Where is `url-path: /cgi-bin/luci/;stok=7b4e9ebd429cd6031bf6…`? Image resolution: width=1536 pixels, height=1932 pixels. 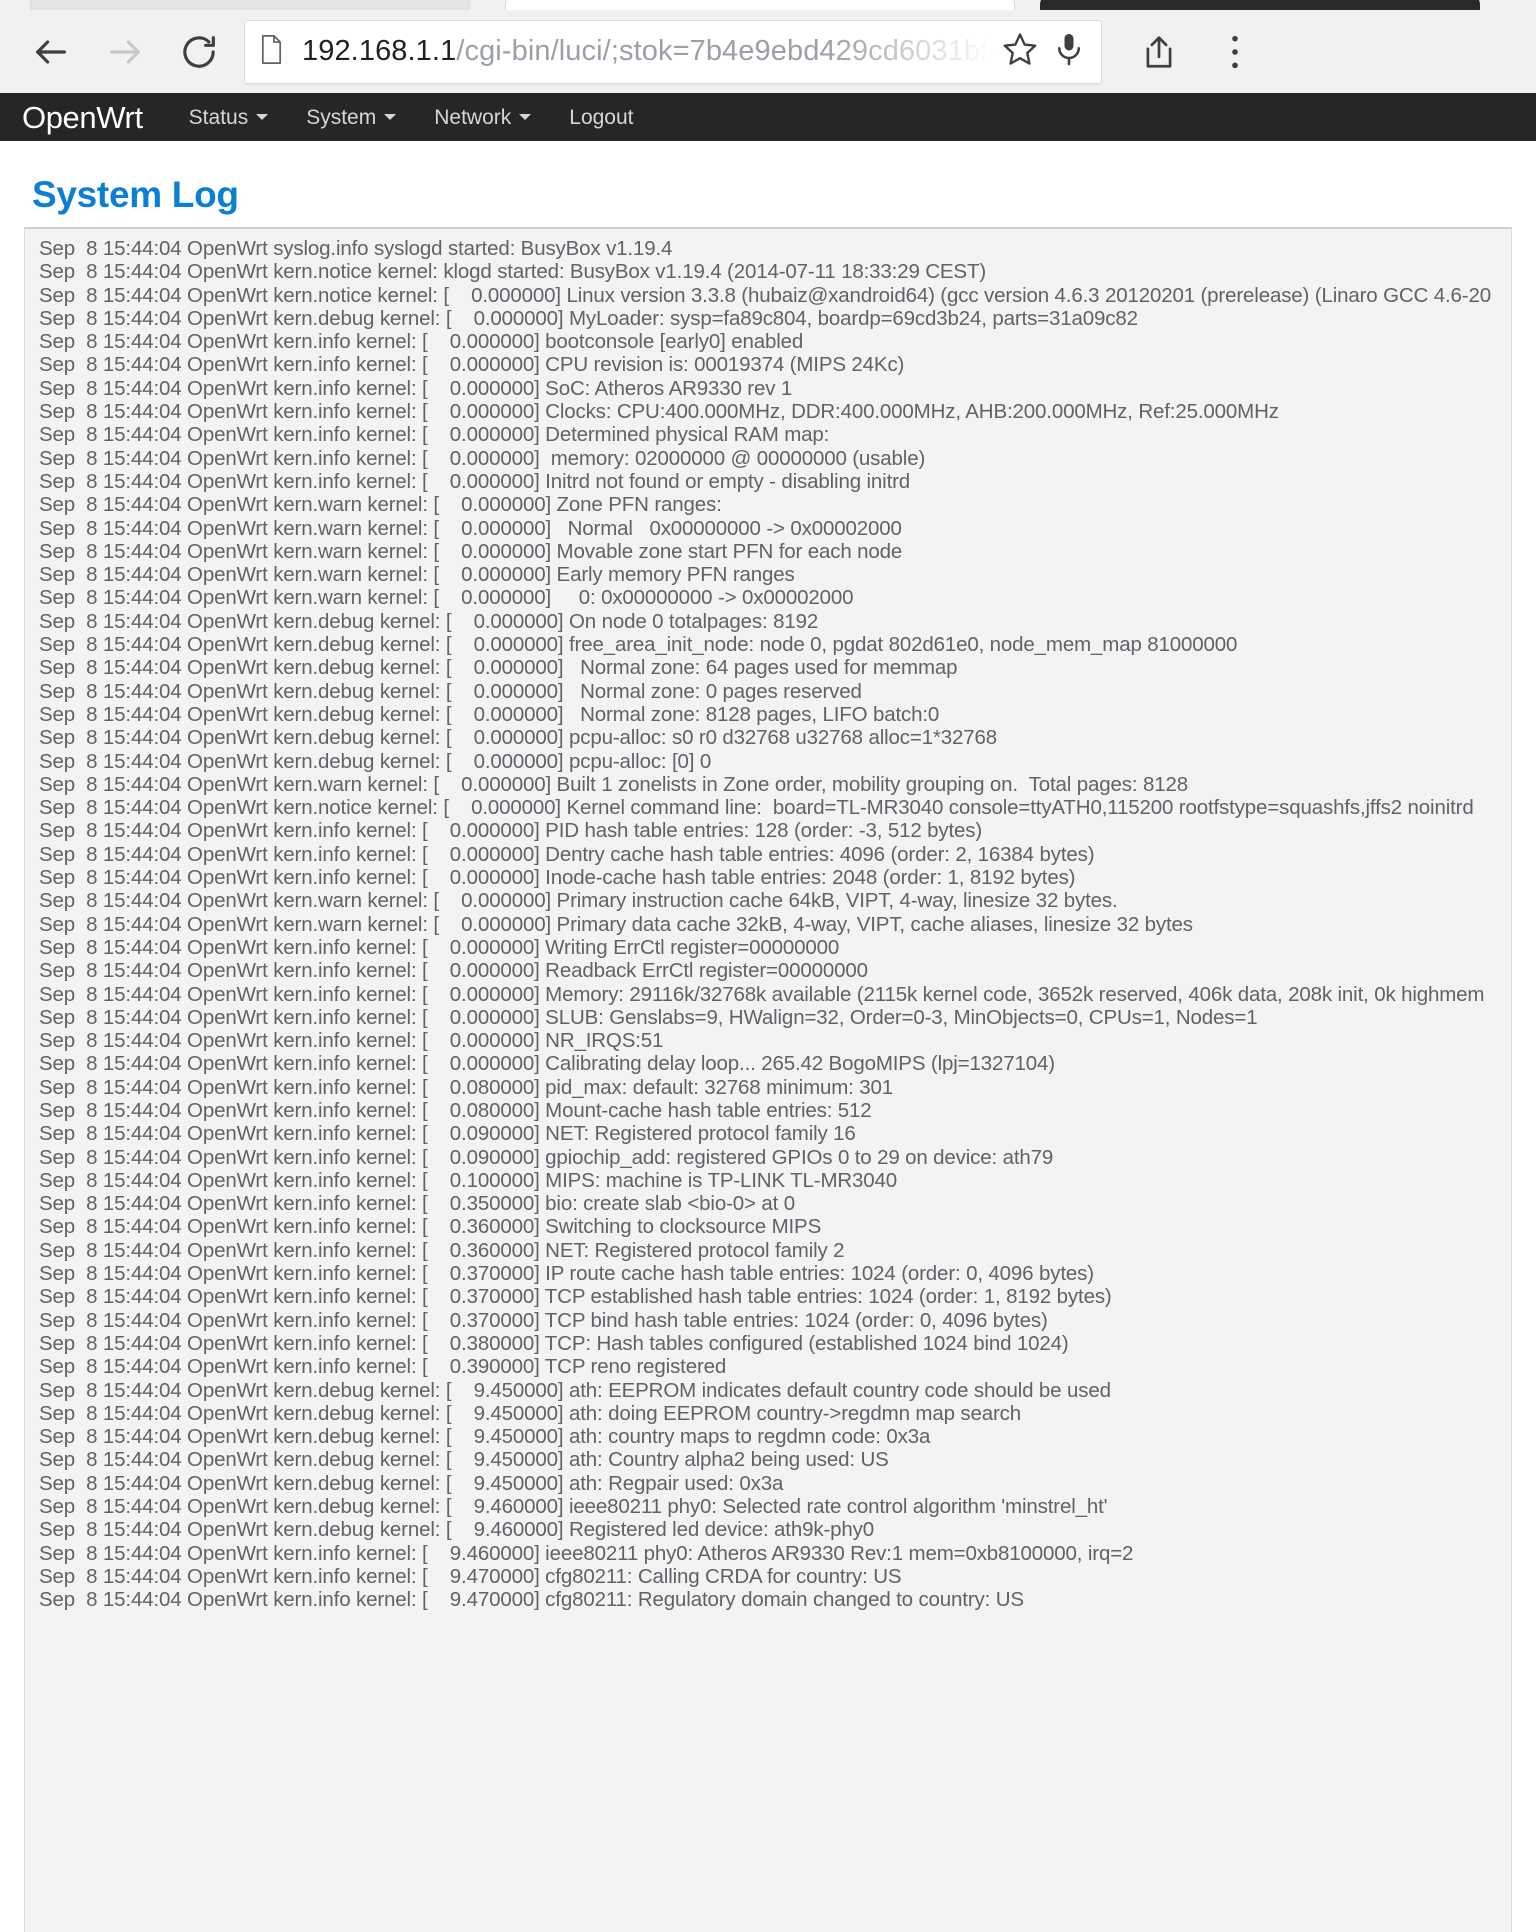 url-path: /cgi-bin/luci/;stok=7b4e9ebd429cd6031bf6… is located at coordinates (724, 51).